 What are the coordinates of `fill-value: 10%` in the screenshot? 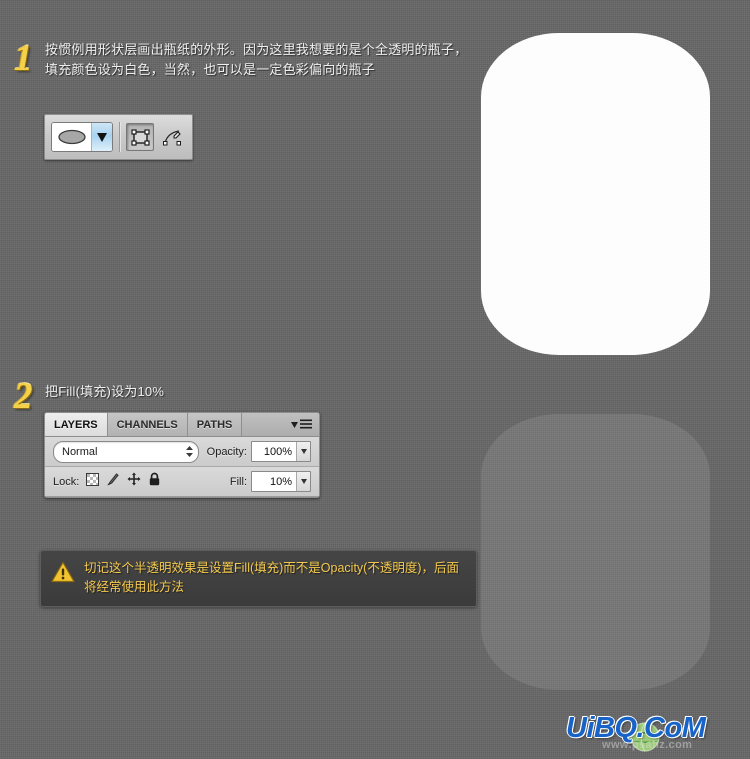 It's located at (274, 481).